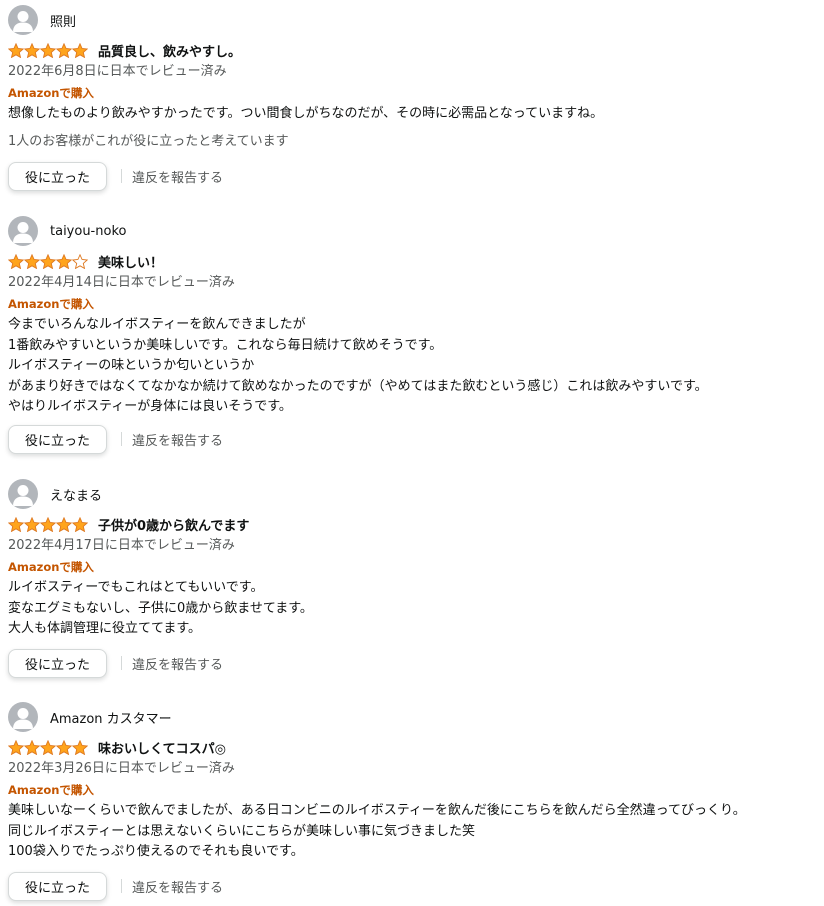 The height and width of the screenshot is (906, 824). I want to click on review-title: 美味しい！, so click(130, 261).